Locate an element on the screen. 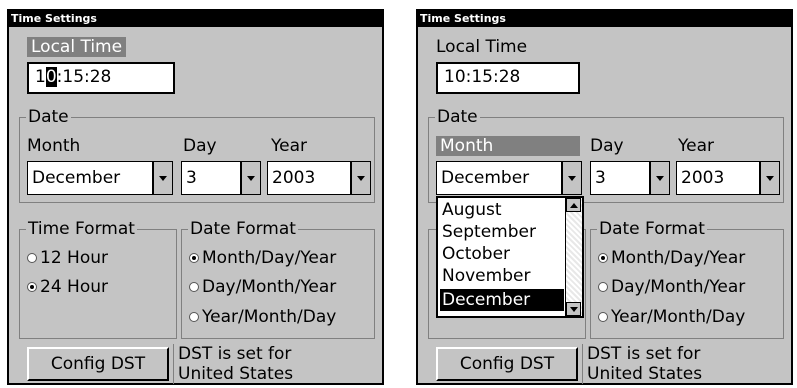  time-format-24-hour: 24 Hour is located at coordinates (67, 287).